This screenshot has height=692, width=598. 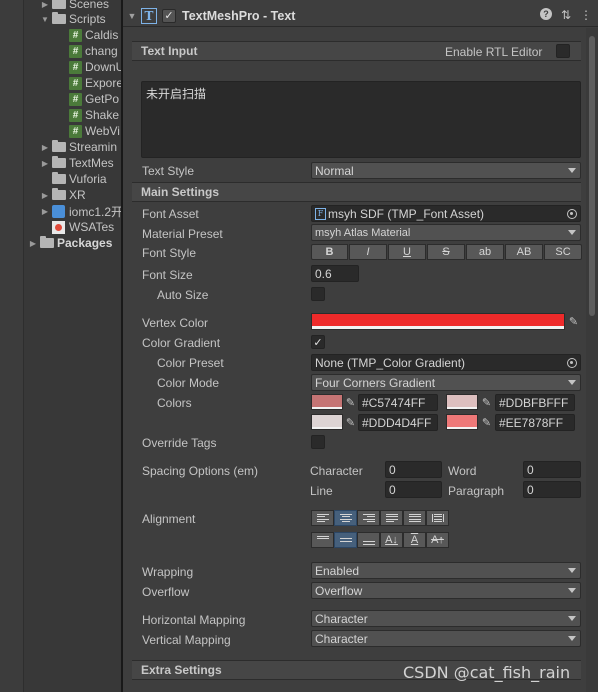 I want to click on field-value: msyh SDF (TMP_Font Asset), so click(x=406, y=213).